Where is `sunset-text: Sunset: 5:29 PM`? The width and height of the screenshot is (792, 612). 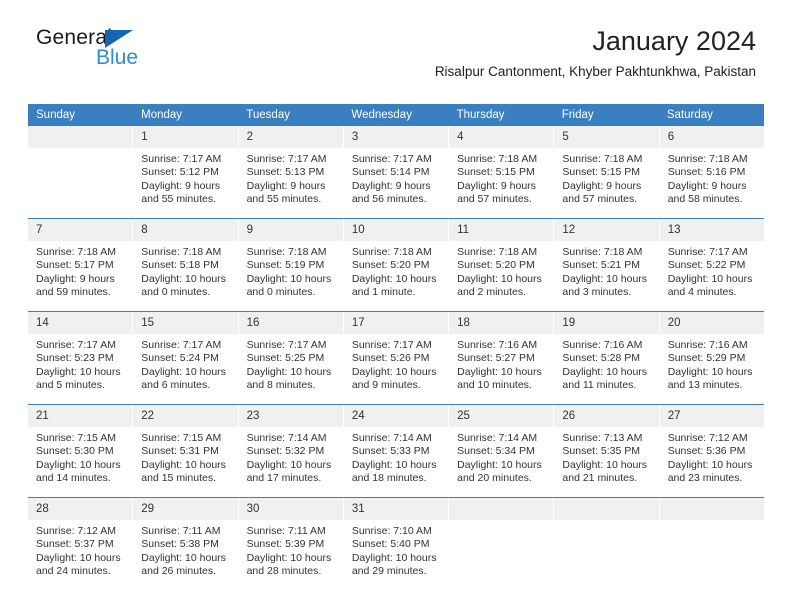 sunset-text: Sunset: 5:29 PM is located at coordinates (706, 358).